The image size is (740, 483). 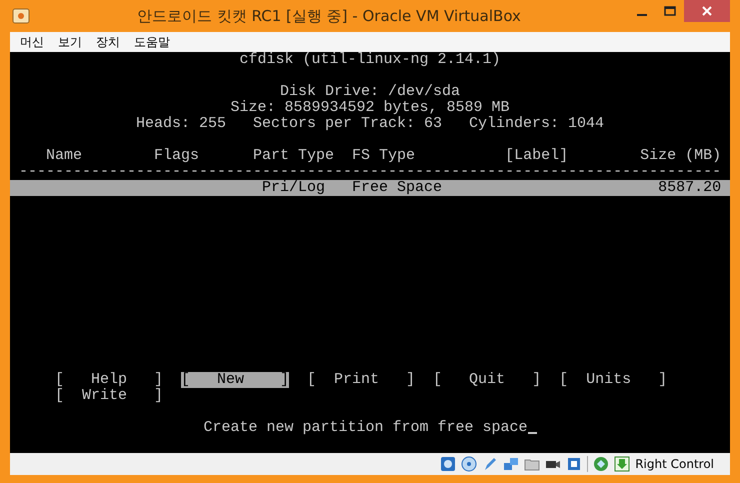 I want to click on close-icon, so click(x=707, y=11).